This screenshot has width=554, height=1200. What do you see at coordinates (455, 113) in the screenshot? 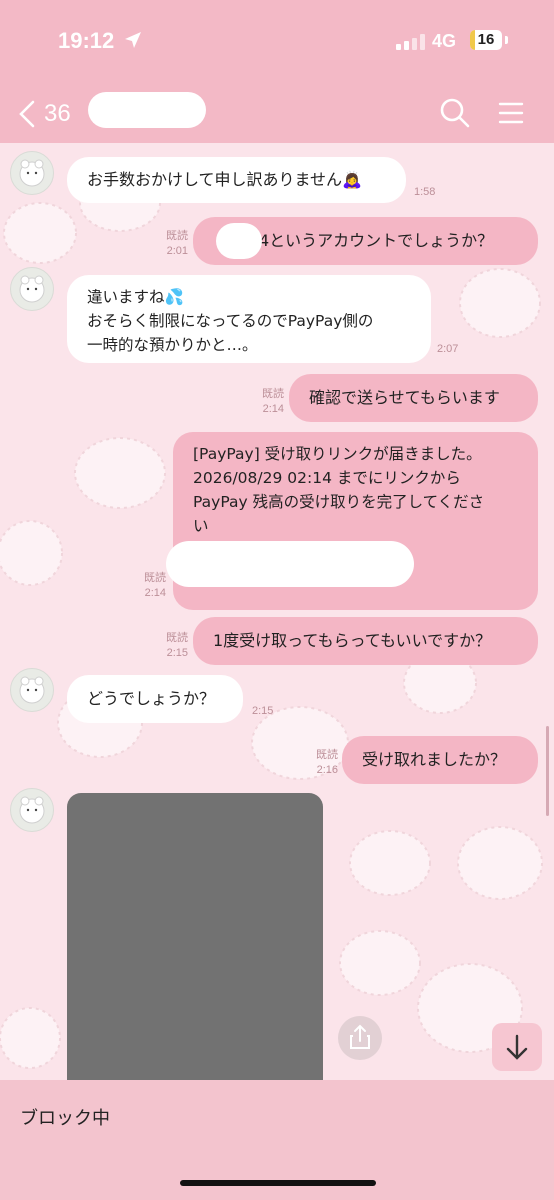
I see `search-icon` at bounding box center [455, 113].